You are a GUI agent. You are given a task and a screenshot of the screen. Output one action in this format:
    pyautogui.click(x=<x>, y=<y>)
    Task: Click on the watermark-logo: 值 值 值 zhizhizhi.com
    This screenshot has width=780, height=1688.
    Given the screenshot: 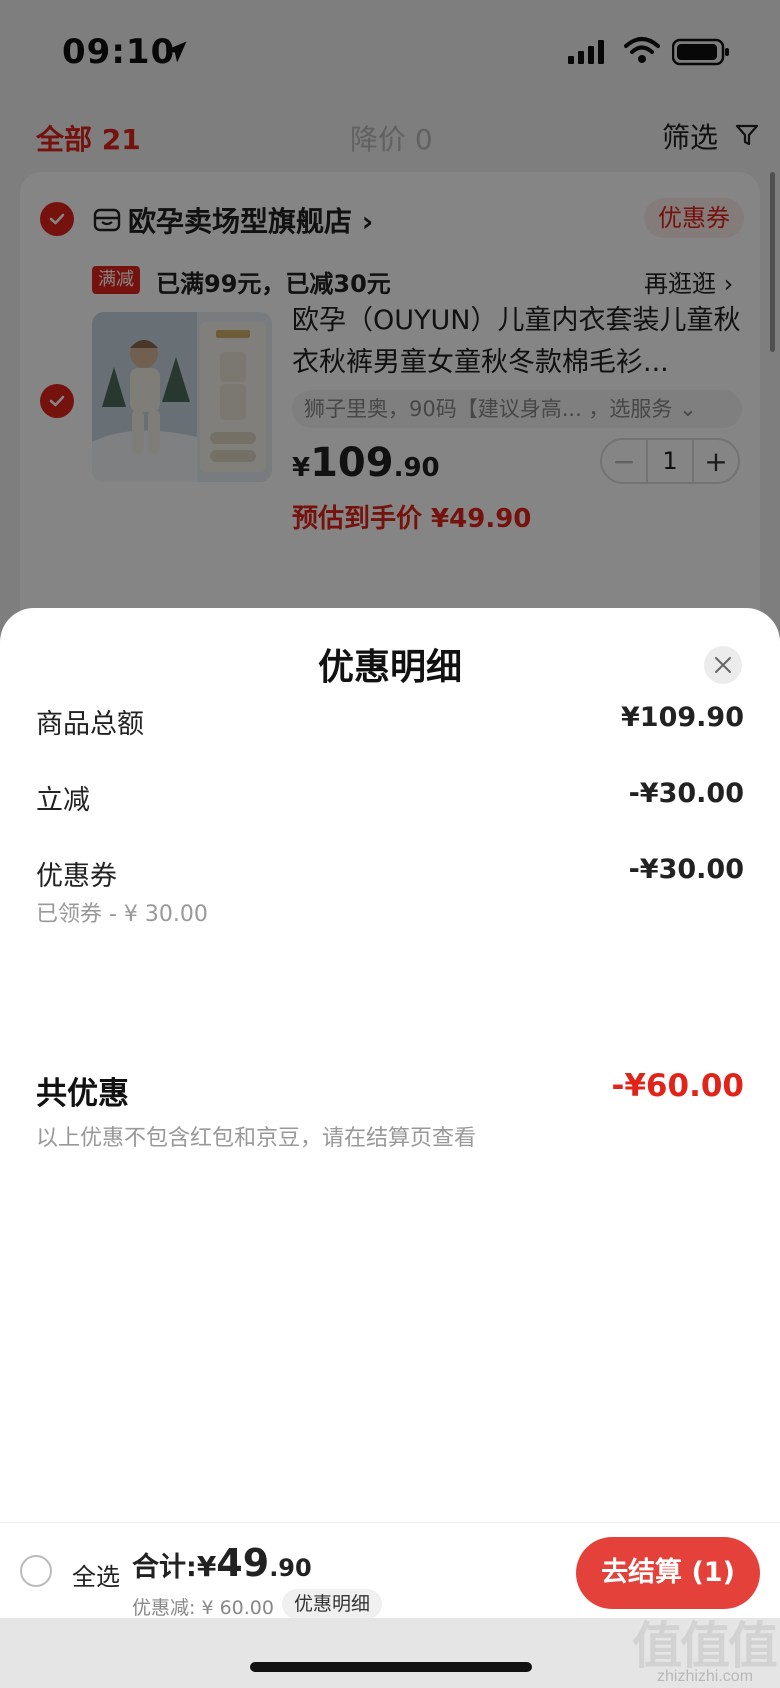 What is the action you would take?
    pyautogui.click(x=705, y=1647)
    